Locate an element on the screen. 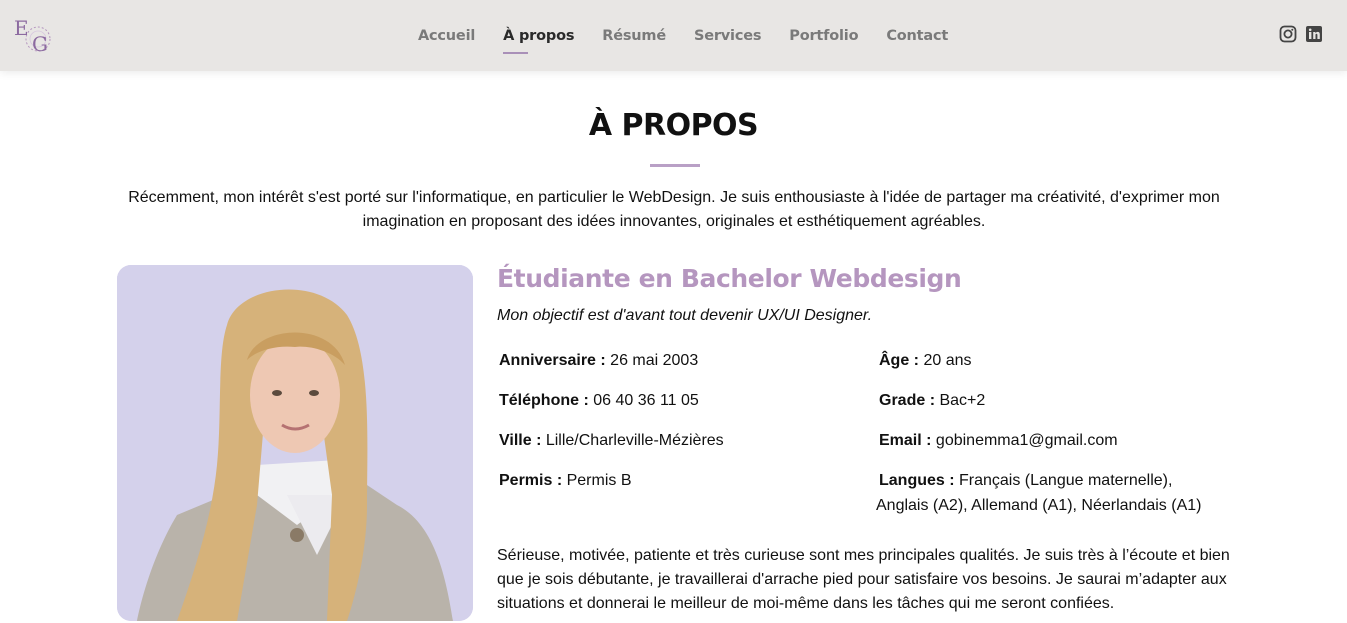  nav-item-a-propos: À propos is located at coordinates (538, 41).